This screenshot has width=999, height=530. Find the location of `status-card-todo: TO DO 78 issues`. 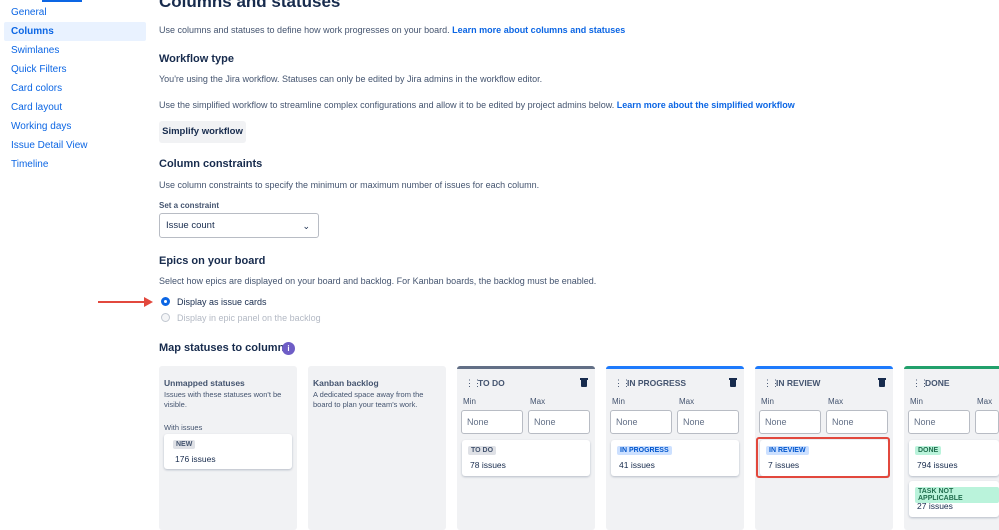

status-card-todo: TO DO 78 issues is located at coordinates (526, 458).